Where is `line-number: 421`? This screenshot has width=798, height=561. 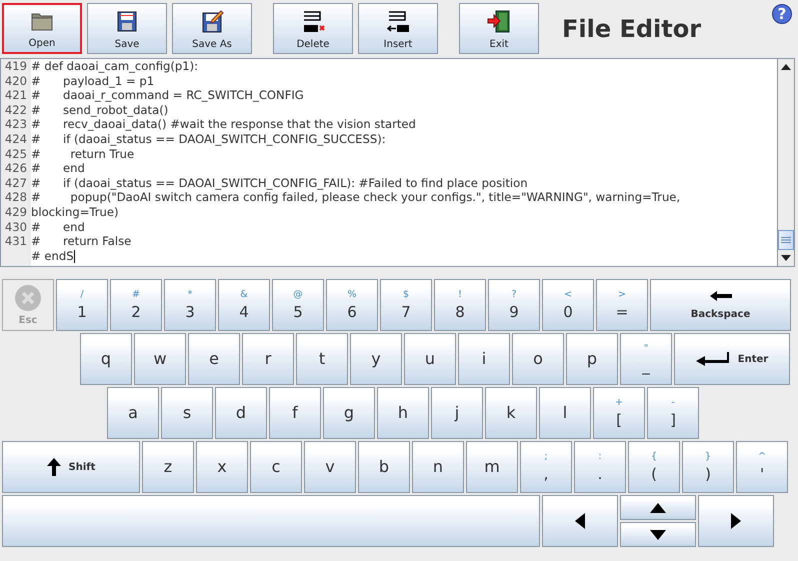 line-number: 421 is located at coordinates (16, 95).